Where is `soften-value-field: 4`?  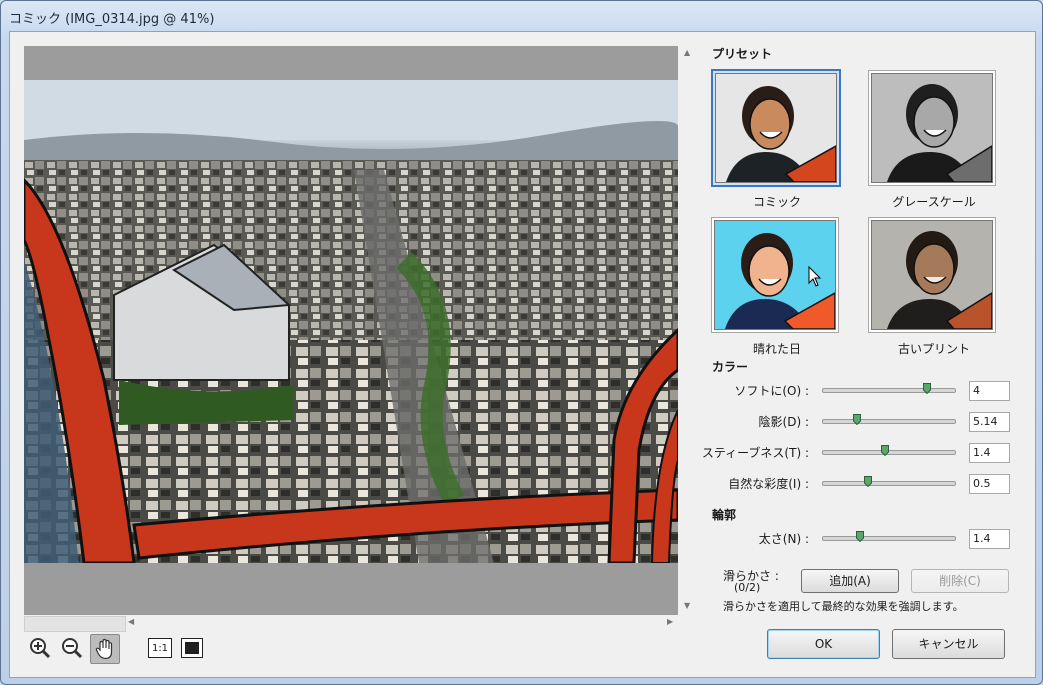
soften-value-field: 4 is located at coordinates (989, 391).